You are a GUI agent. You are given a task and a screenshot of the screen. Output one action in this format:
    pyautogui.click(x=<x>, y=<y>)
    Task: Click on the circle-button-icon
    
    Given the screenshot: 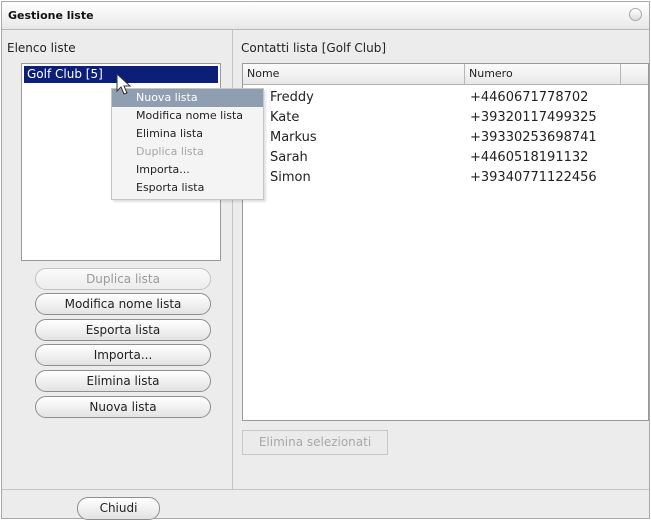 What is the action you would take?
    pyautogui.click(x=635, y=14)
    